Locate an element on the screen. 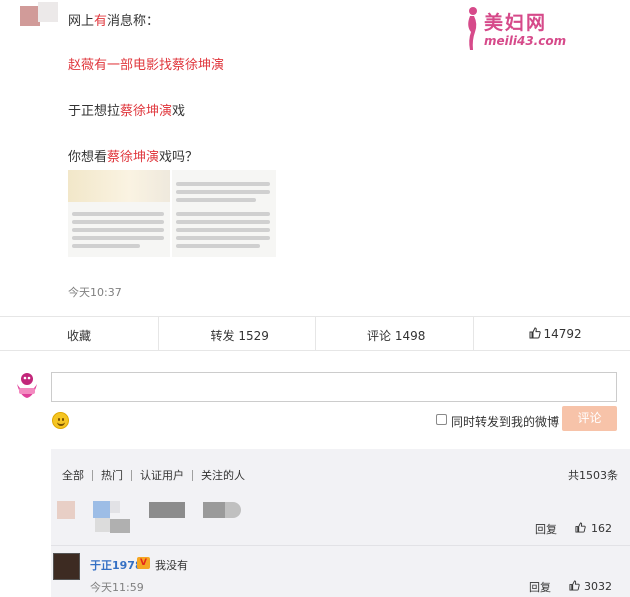 This screenshot has height=597, width=630. favorite-button: 收藏 is located at coordinates (79, 333).